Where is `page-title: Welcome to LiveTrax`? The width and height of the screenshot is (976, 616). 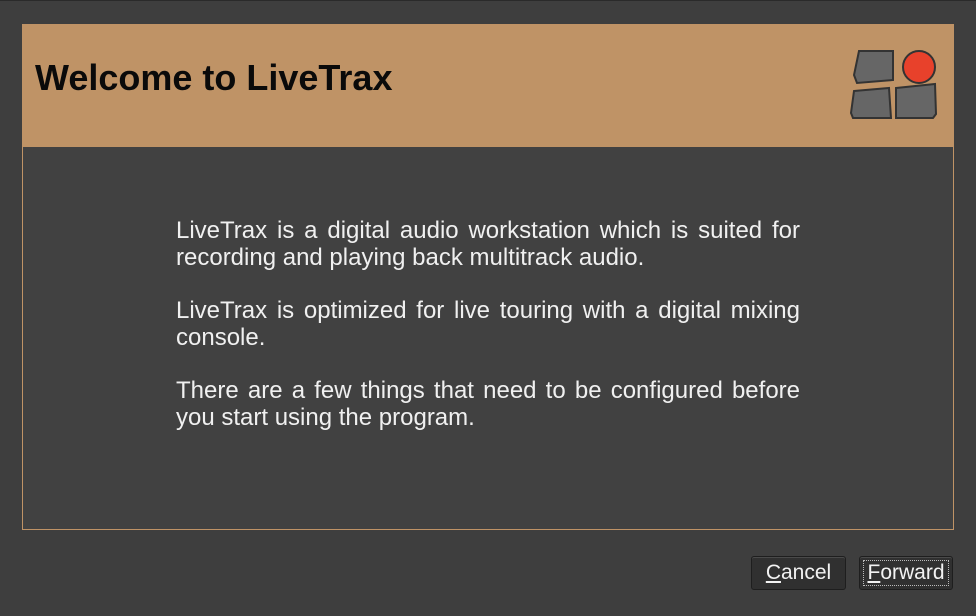 page-title: Welcome to LiveTrax is located at coordinates (214, 77).